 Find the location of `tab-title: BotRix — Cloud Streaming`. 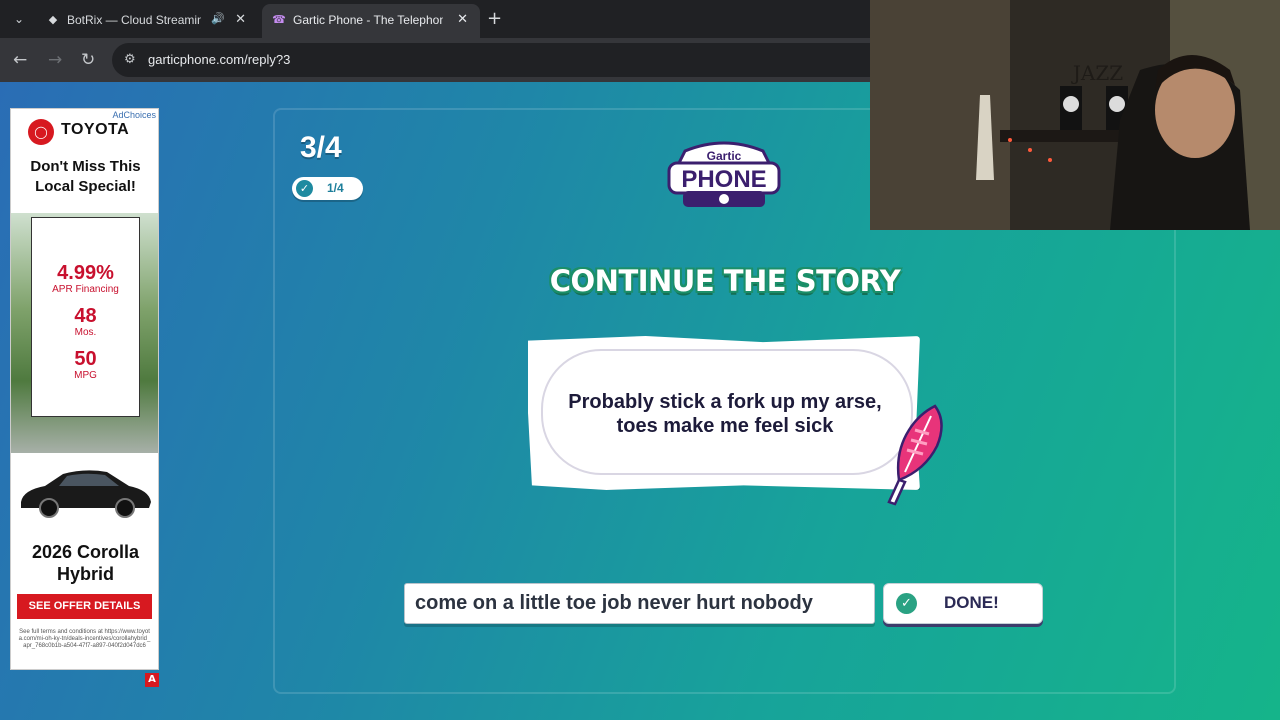

tab-title: BotRix — Cloud Streaming is located at coordinates (134, 20).